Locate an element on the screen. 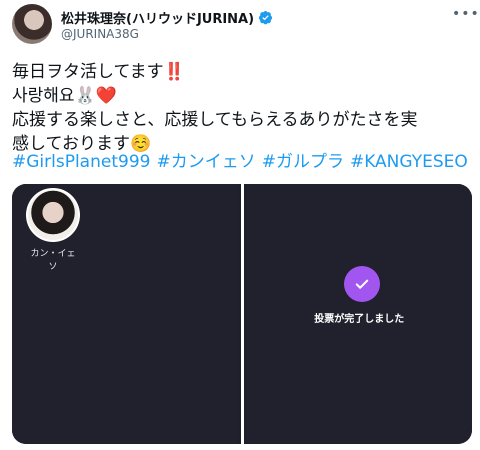 The height and width of the screenshot is (450, 480). more-horizontal-icon: ••• is located at coordinates (466, 14).